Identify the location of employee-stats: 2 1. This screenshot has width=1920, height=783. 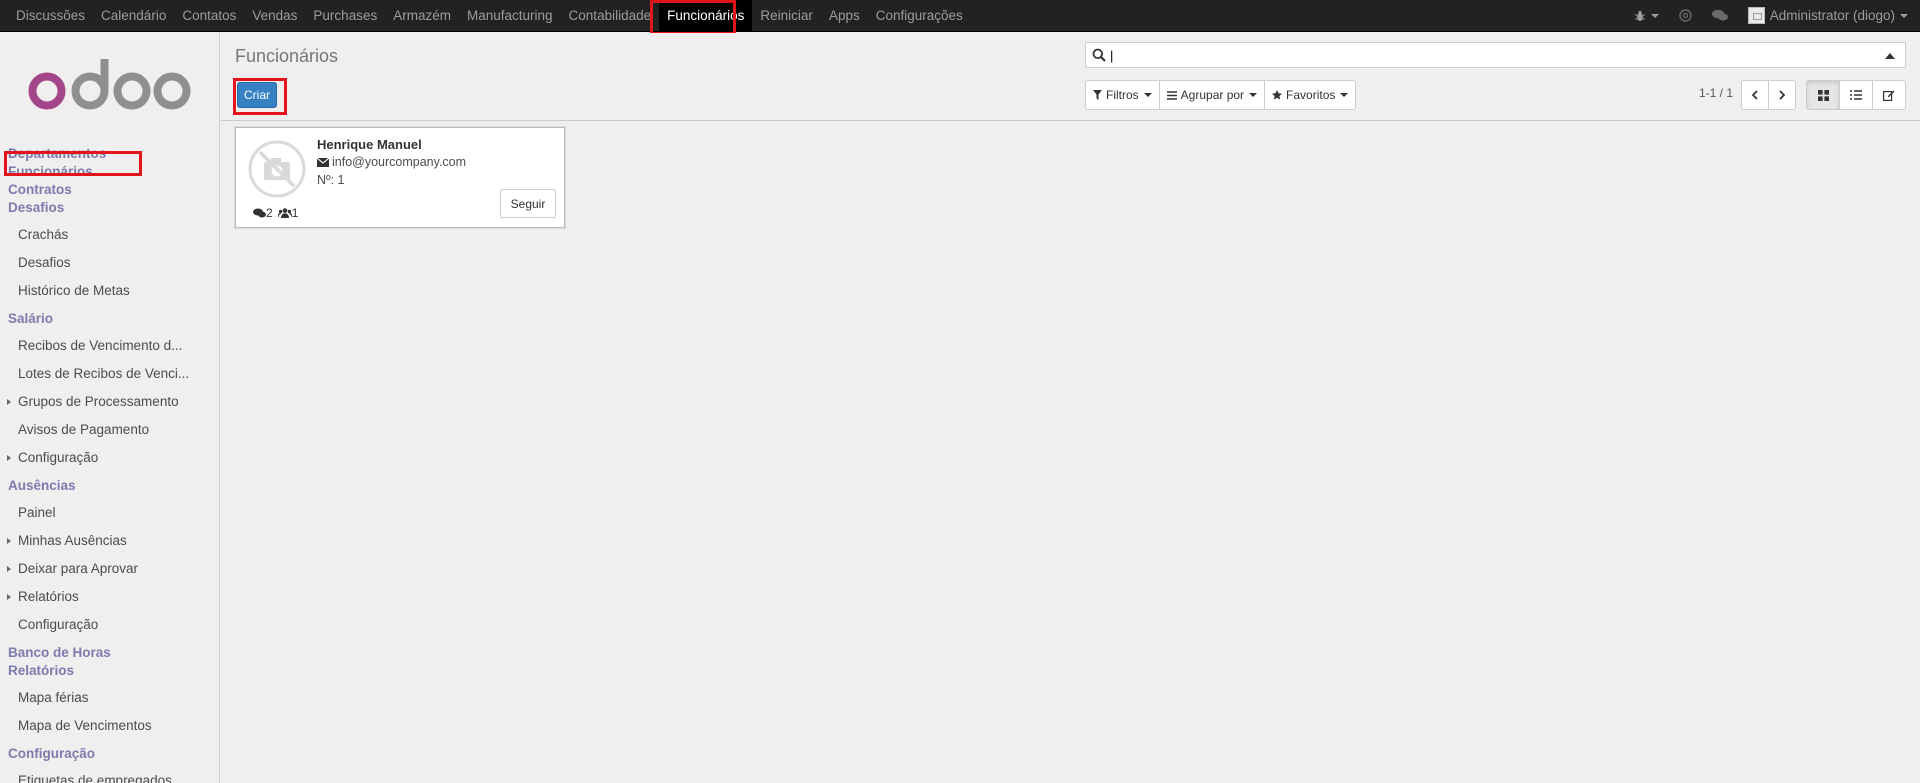
(276, 213).